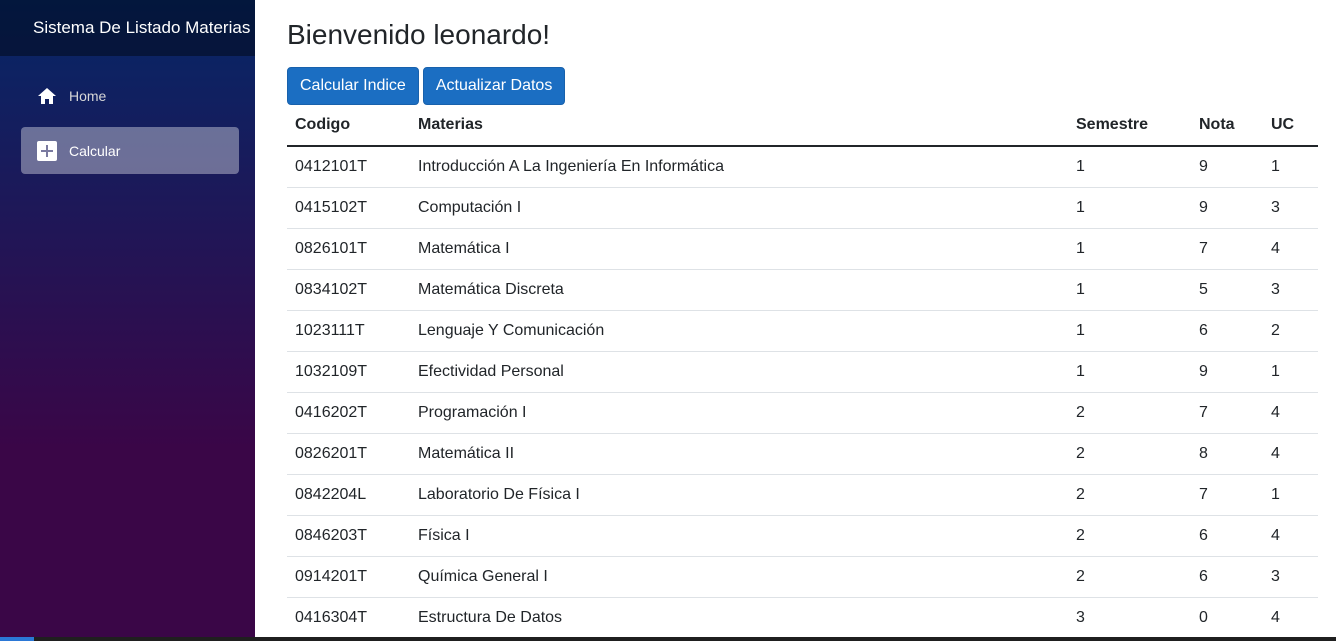  What do you see at coordinates (348, 413) in the screenshot?
I see `cell-codigo: 0416202T` at bounding box center [348, 413].